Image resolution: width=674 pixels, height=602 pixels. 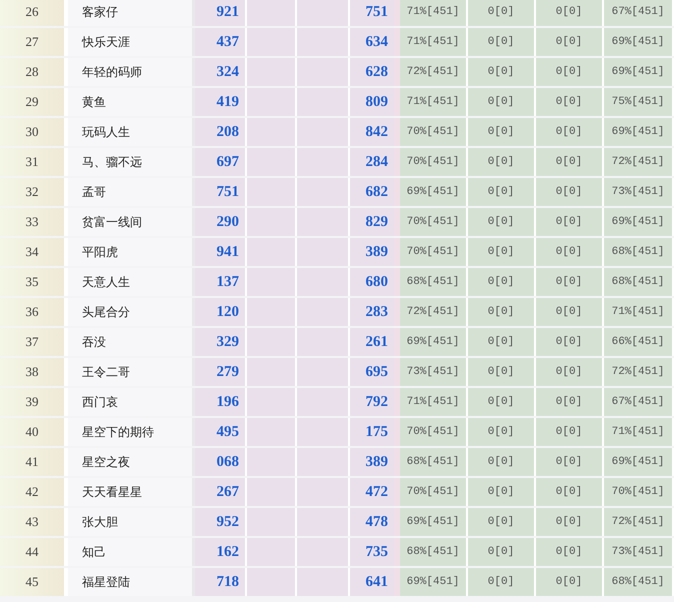 What do you see at coordinates (221, 402) in the screenshot?
I see `number-cell: 196` at bounding box center [221, 402].